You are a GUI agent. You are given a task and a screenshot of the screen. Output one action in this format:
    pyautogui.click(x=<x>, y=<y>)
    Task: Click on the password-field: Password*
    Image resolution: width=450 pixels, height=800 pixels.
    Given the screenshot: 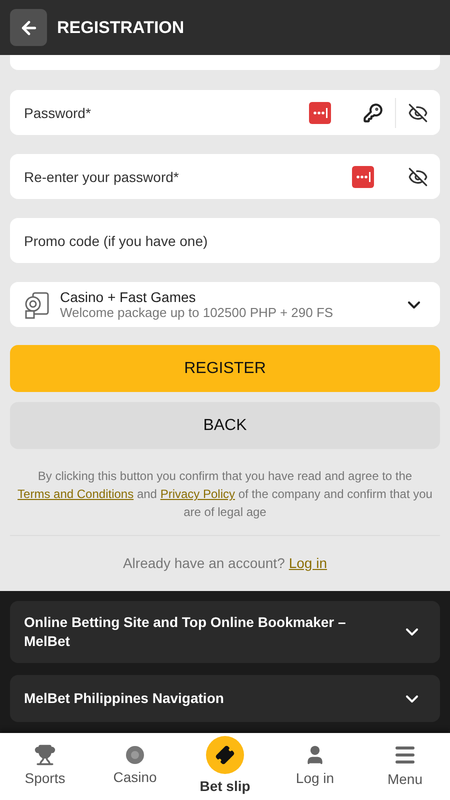 What is the action you would take?
    pyautogui.click(x=225, y=112)
    